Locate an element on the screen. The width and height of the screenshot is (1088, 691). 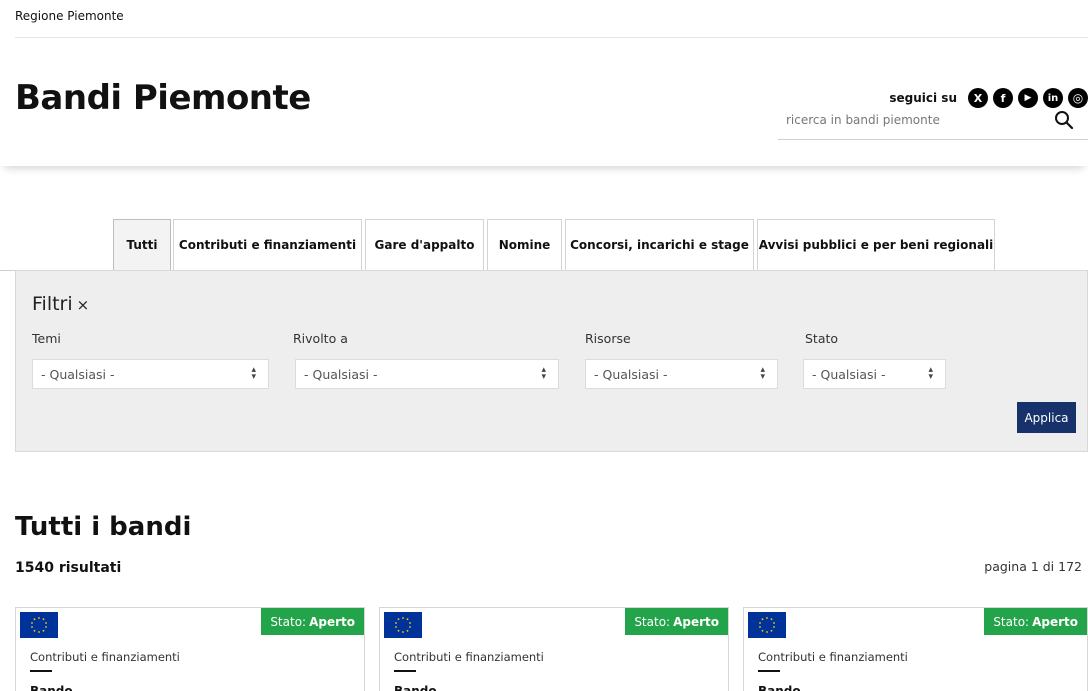
filter-select-rivolto-a: - Qualsiasi - ▴ ▾ is located at coordinates (427, 374).